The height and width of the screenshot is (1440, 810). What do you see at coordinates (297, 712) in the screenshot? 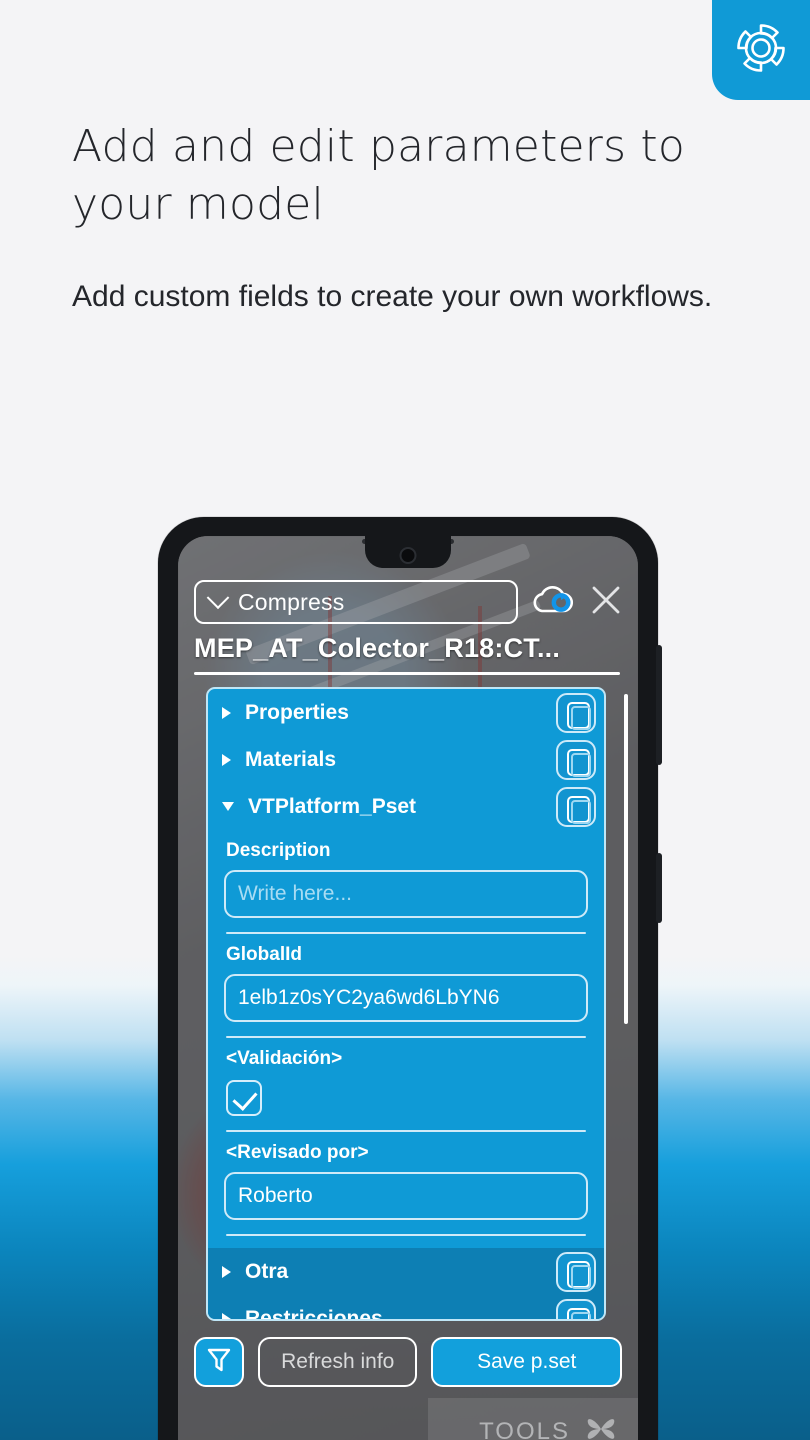
I see `group-label: Properties` at bounding box center [297, 712].